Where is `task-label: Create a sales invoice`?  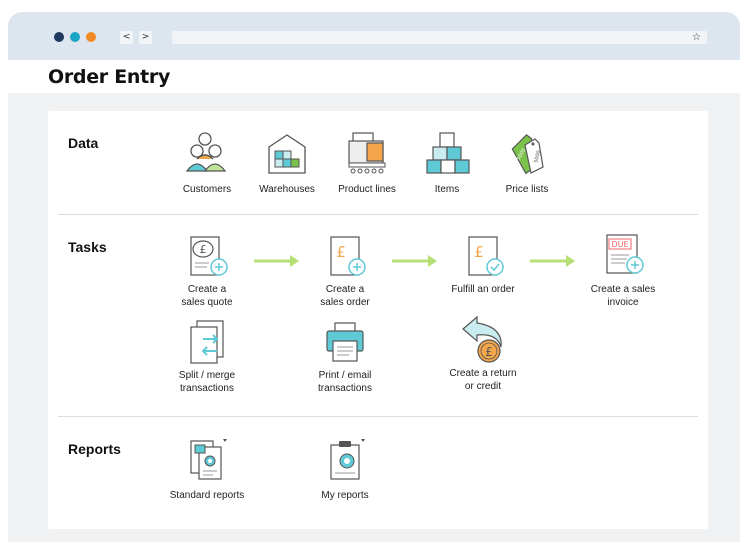 task-label: Create a sales invoice is located at coordinates (623, 296).